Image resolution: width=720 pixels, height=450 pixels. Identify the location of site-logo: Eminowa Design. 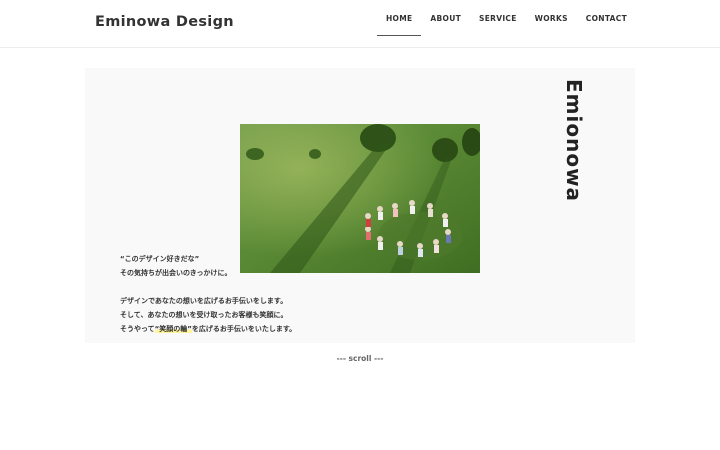
(164, 22).